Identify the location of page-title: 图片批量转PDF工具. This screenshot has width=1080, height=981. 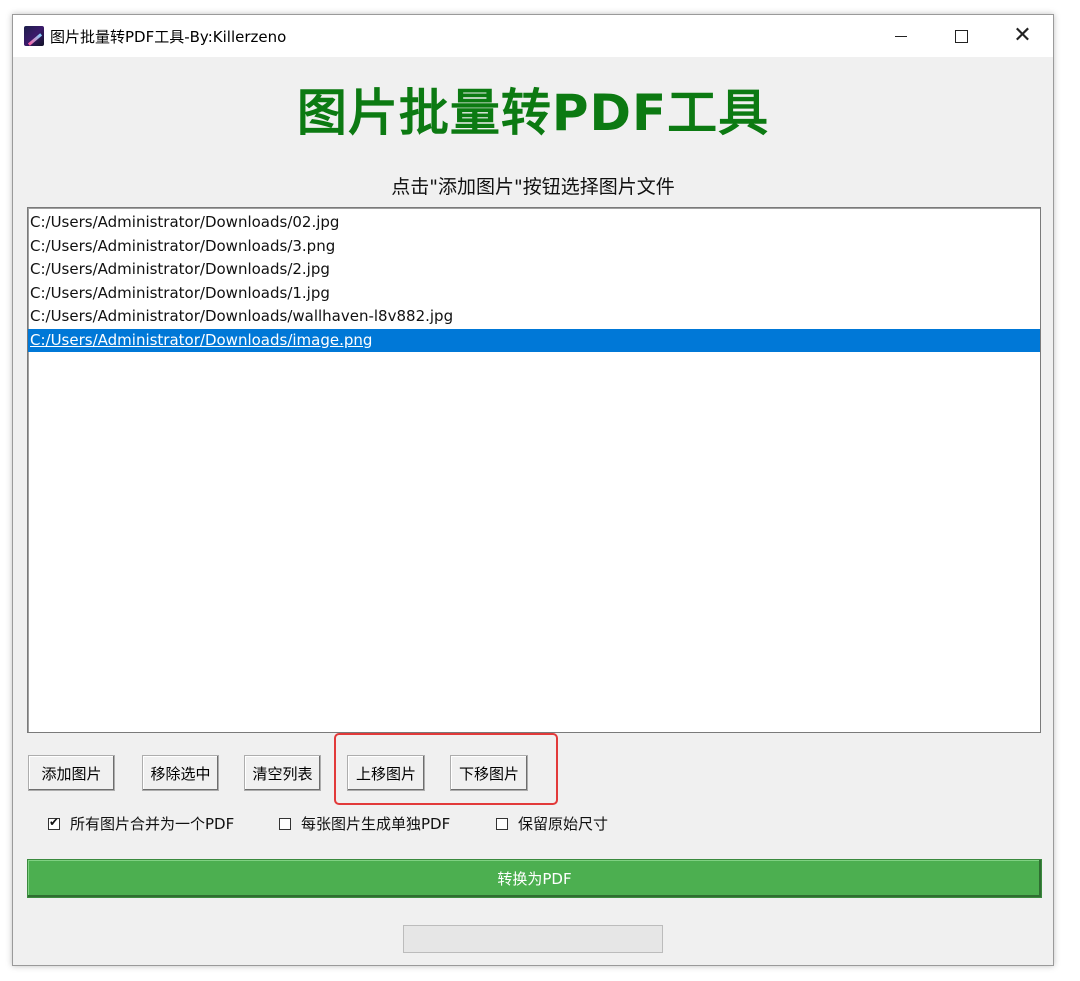
(533, 113).